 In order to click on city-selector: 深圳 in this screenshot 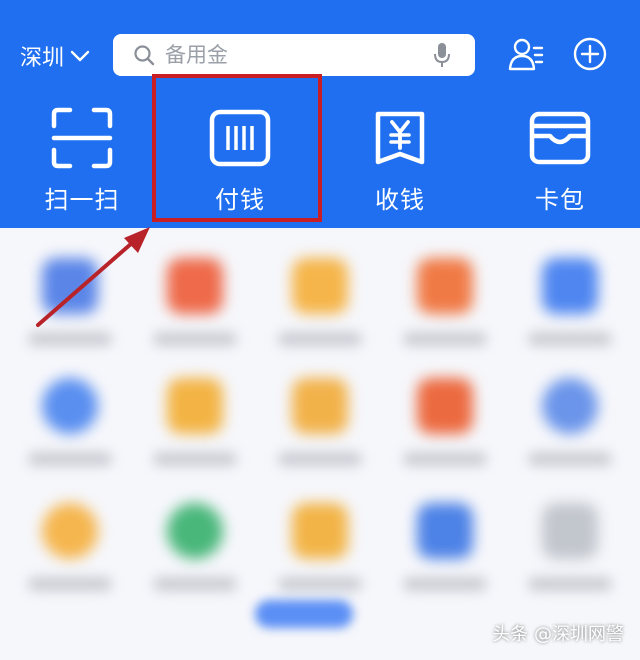, I will do `click(55, 56)`.